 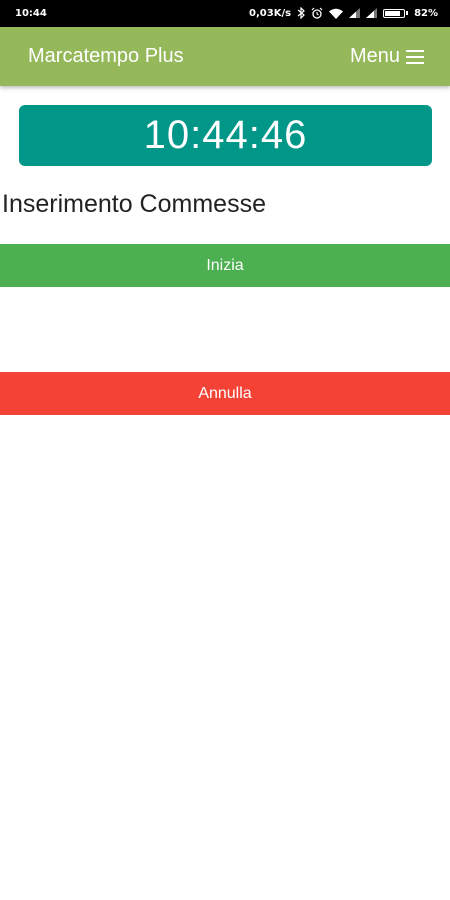 I want to click on start-button: Inizia, so click(x=225, y=265).